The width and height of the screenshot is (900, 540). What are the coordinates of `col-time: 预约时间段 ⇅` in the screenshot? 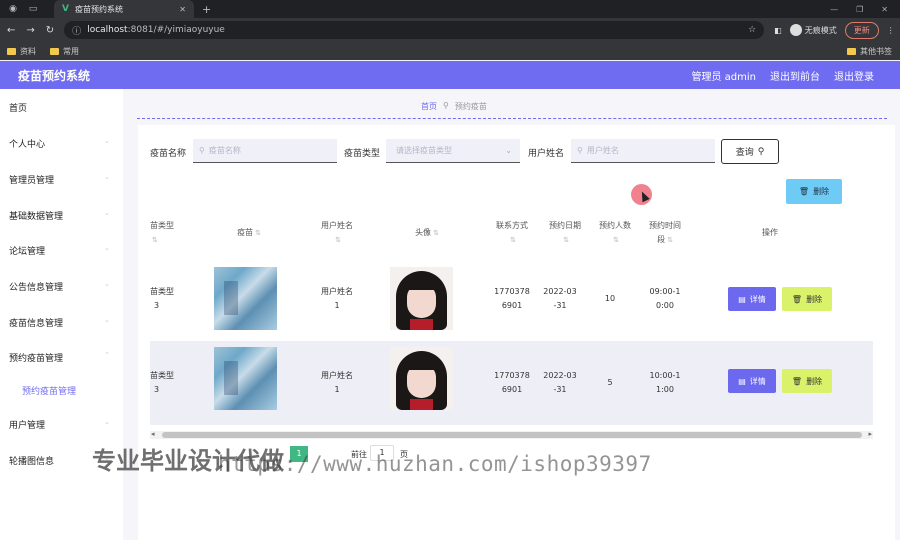 It's located at (665, 233).